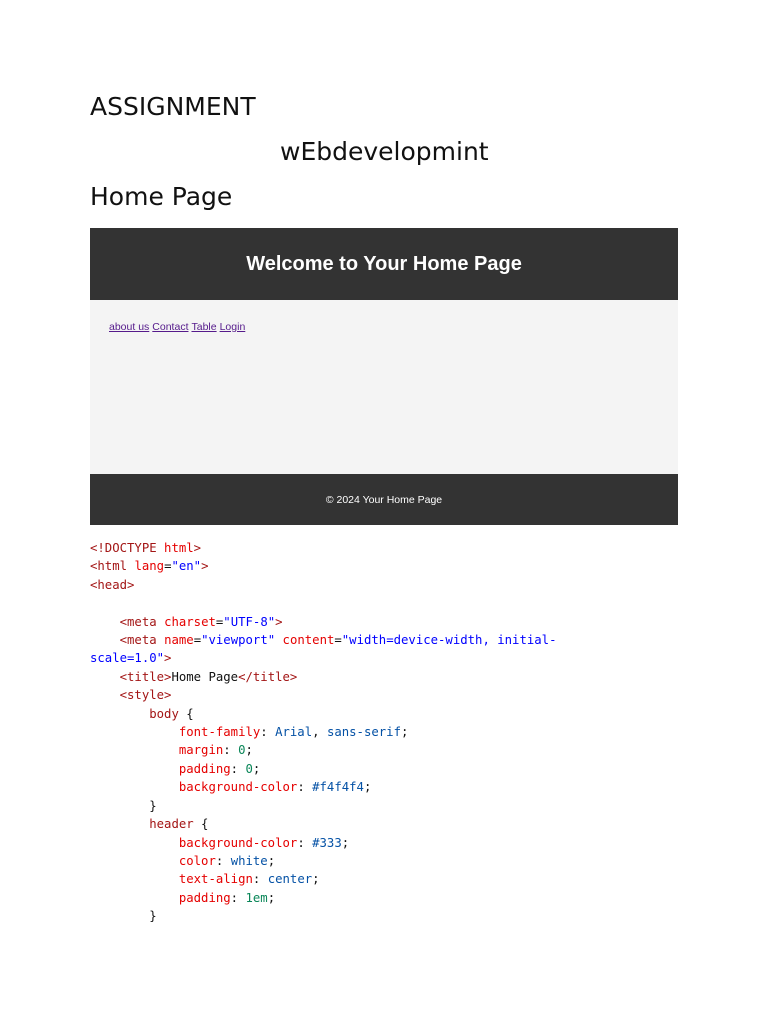 This screenshot has height=1024, width=768. I want to click on code-line: background-color: #333;, so click(264, 842).